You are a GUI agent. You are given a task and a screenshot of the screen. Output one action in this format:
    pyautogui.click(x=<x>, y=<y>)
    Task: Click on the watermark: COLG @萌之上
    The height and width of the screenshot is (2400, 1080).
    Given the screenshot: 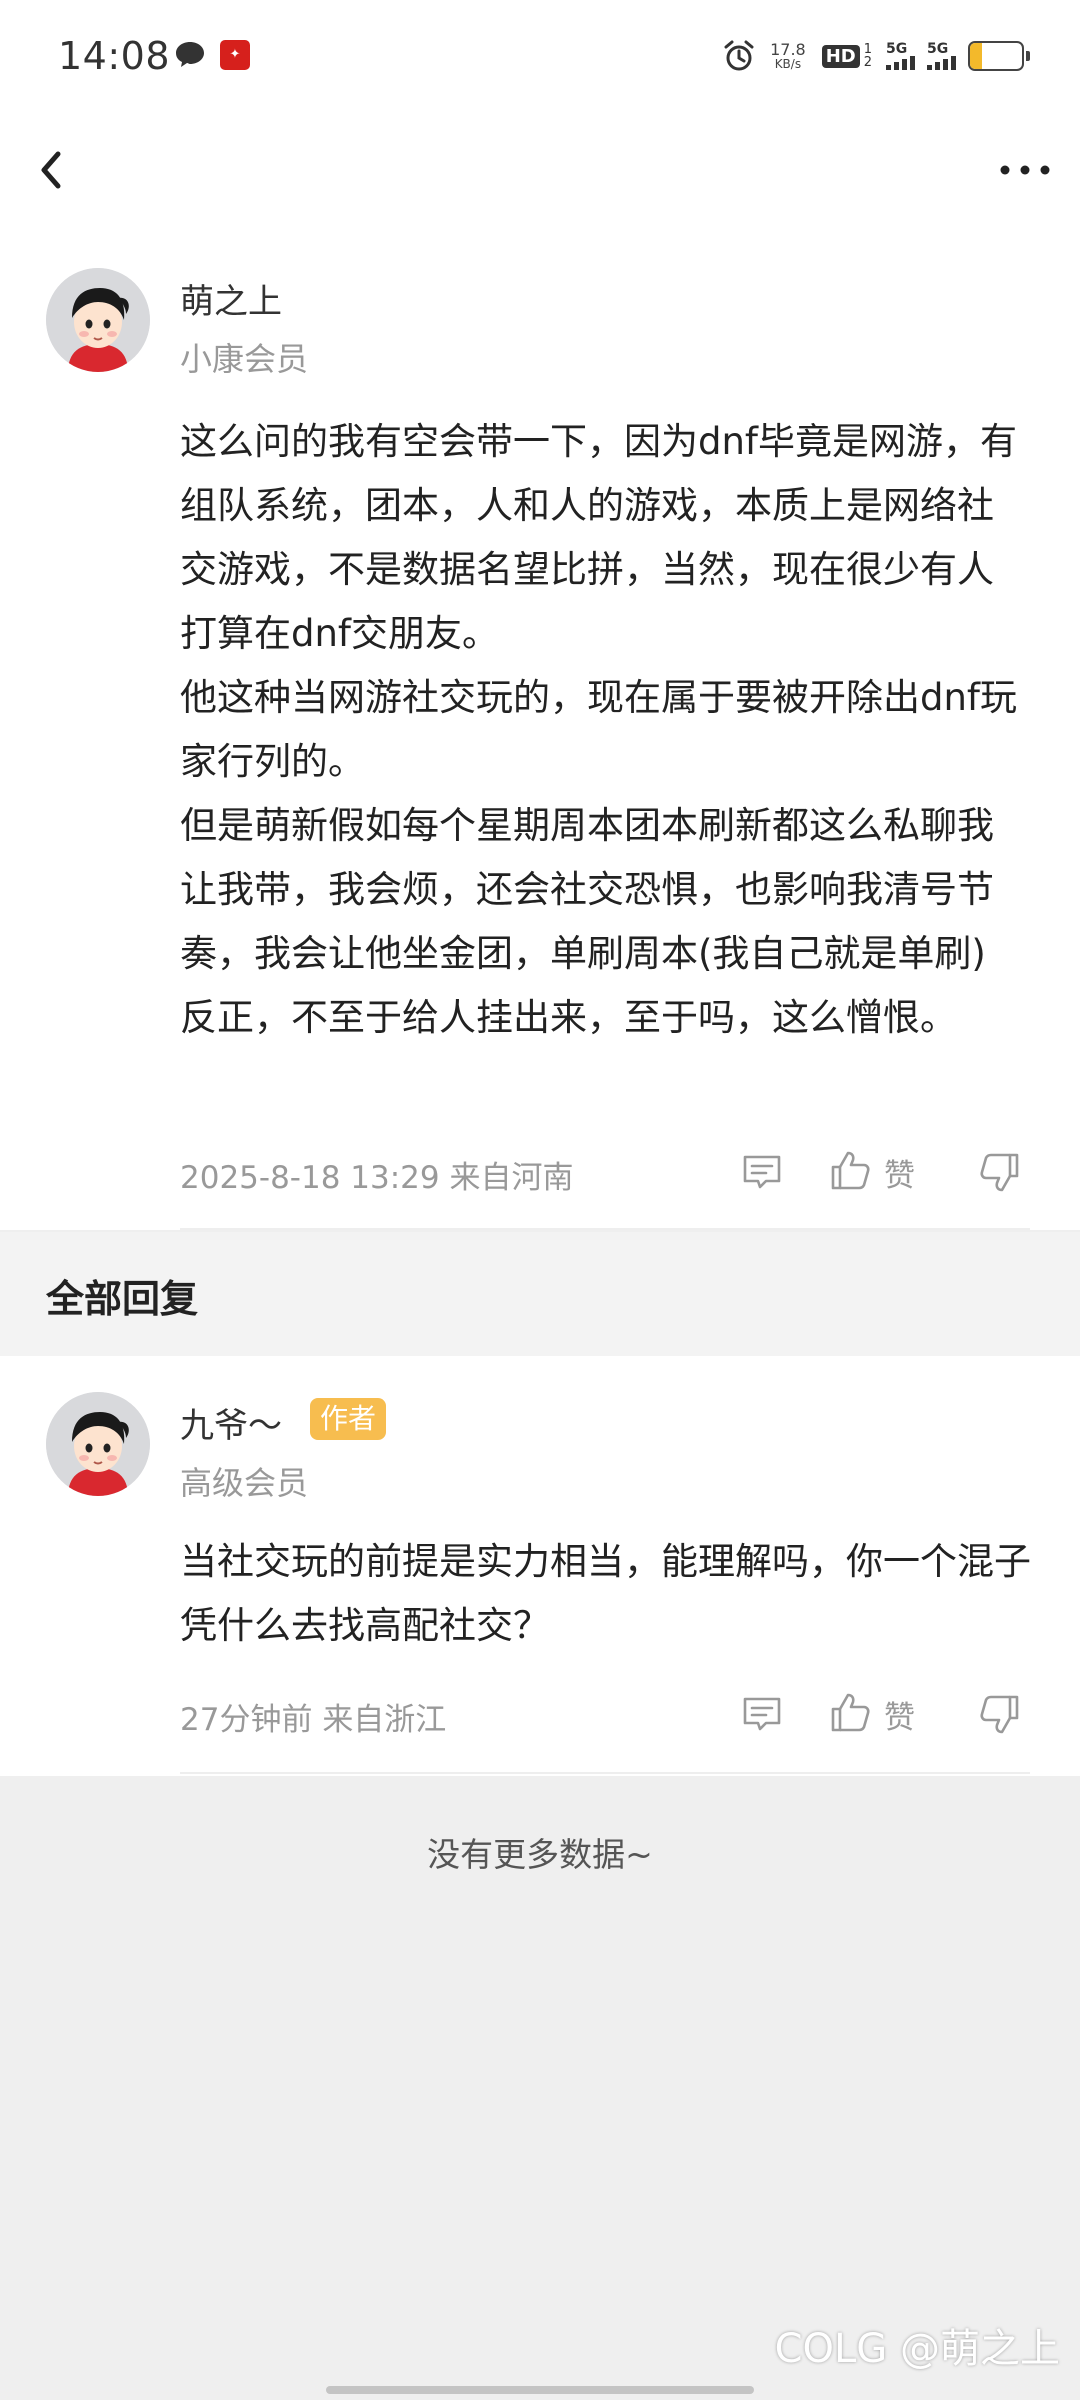 What is the action you would take?
    pyautogui.click(x=917, y=2349)
    